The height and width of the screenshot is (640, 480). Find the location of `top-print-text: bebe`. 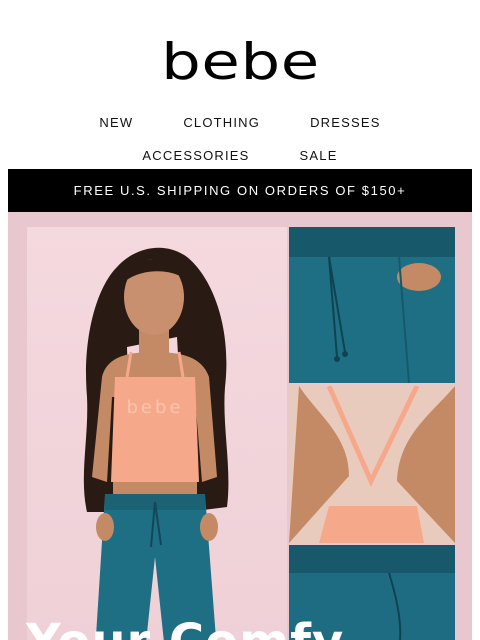

top-print-text: bebe is located at coordinates (155, 407).